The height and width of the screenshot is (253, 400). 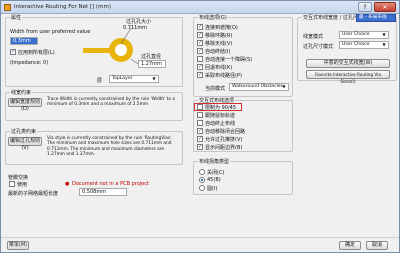 What do you see at coordinates (12, 184) in the screenshot?
I see `pad-swap-checkbox` at bounding box center [12, 184].